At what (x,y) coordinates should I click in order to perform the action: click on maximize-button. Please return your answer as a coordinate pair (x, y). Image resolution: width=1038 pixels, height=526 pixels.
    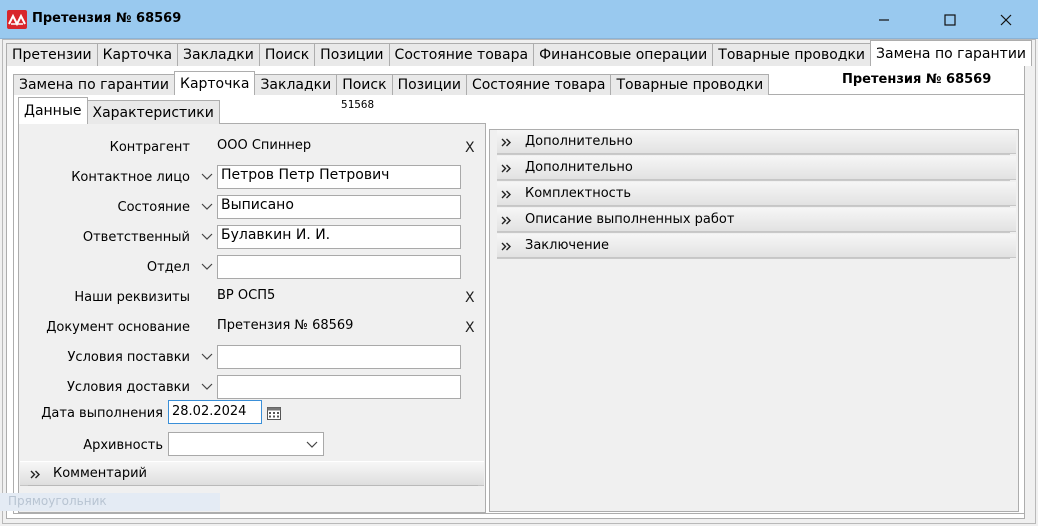
    Looking at the image, I should click on (950, 20).